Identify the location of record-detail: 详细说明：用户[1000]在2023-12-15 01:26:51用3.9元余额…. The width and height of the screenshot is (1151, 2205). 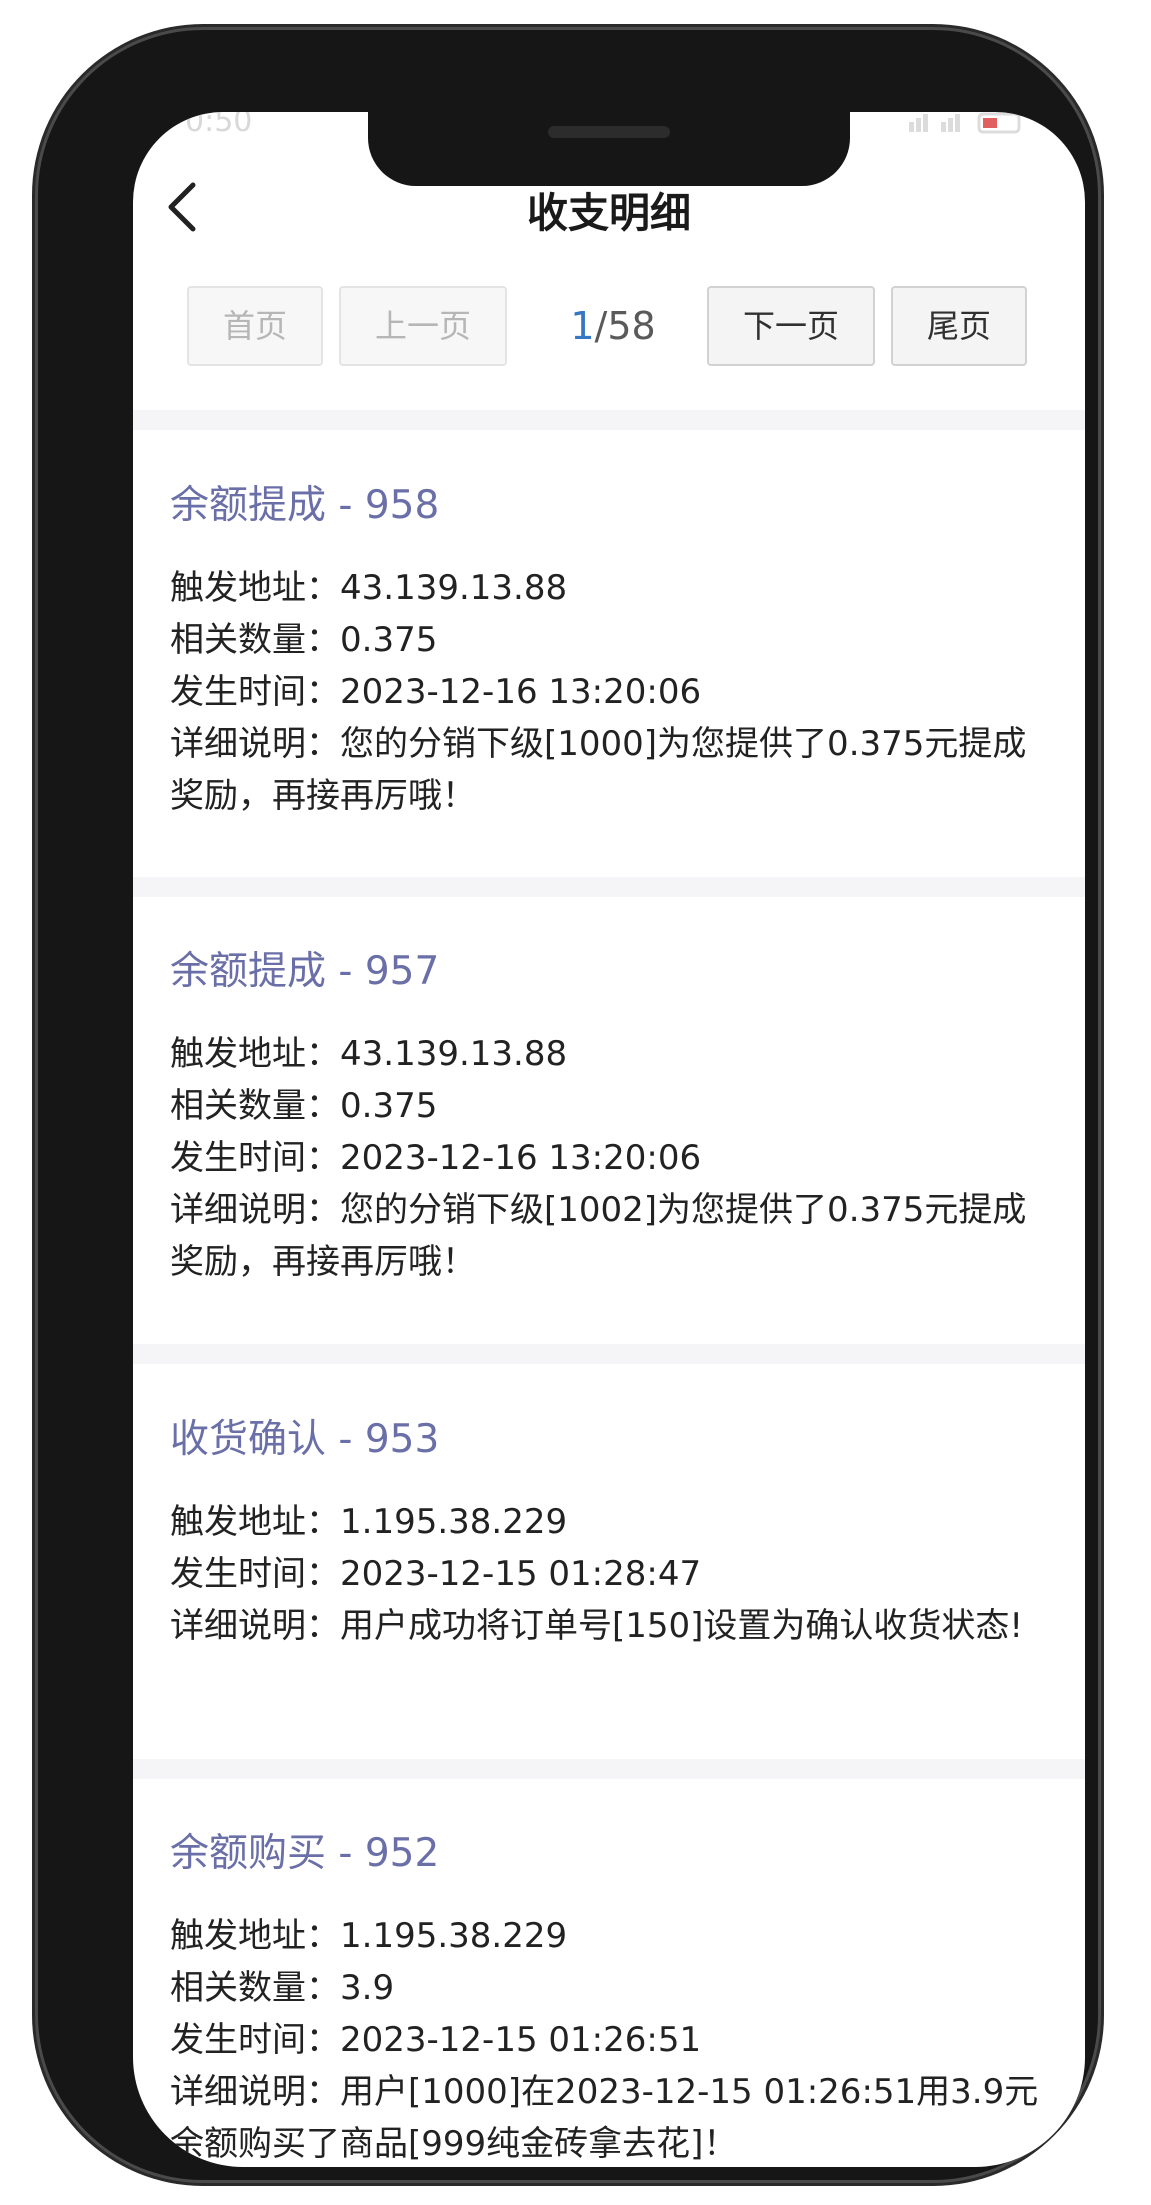
(610, 2116).